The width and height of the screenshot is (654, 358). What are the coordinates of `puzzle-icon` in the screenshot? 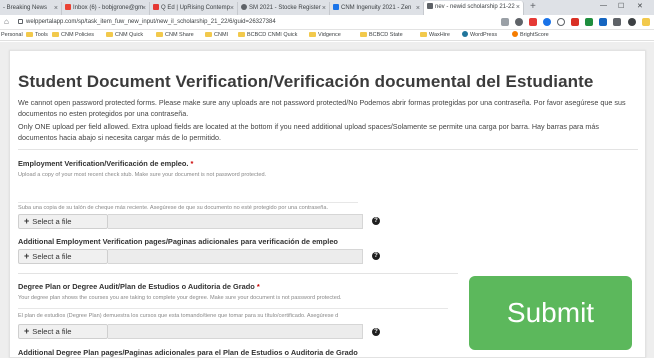 It's located at (617, 22).